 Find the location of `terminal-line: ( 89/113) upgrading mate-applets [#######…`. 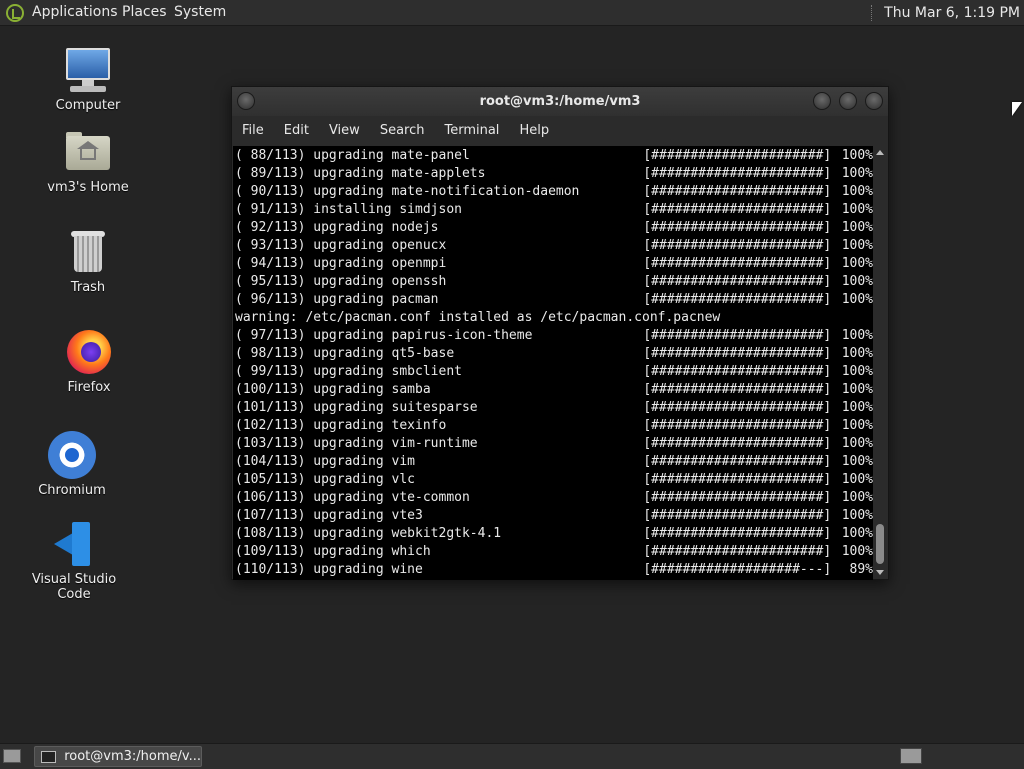

terminal-line: ( 89/113) upgrading mate-applets [#######… is located at coordinates (553, 174).